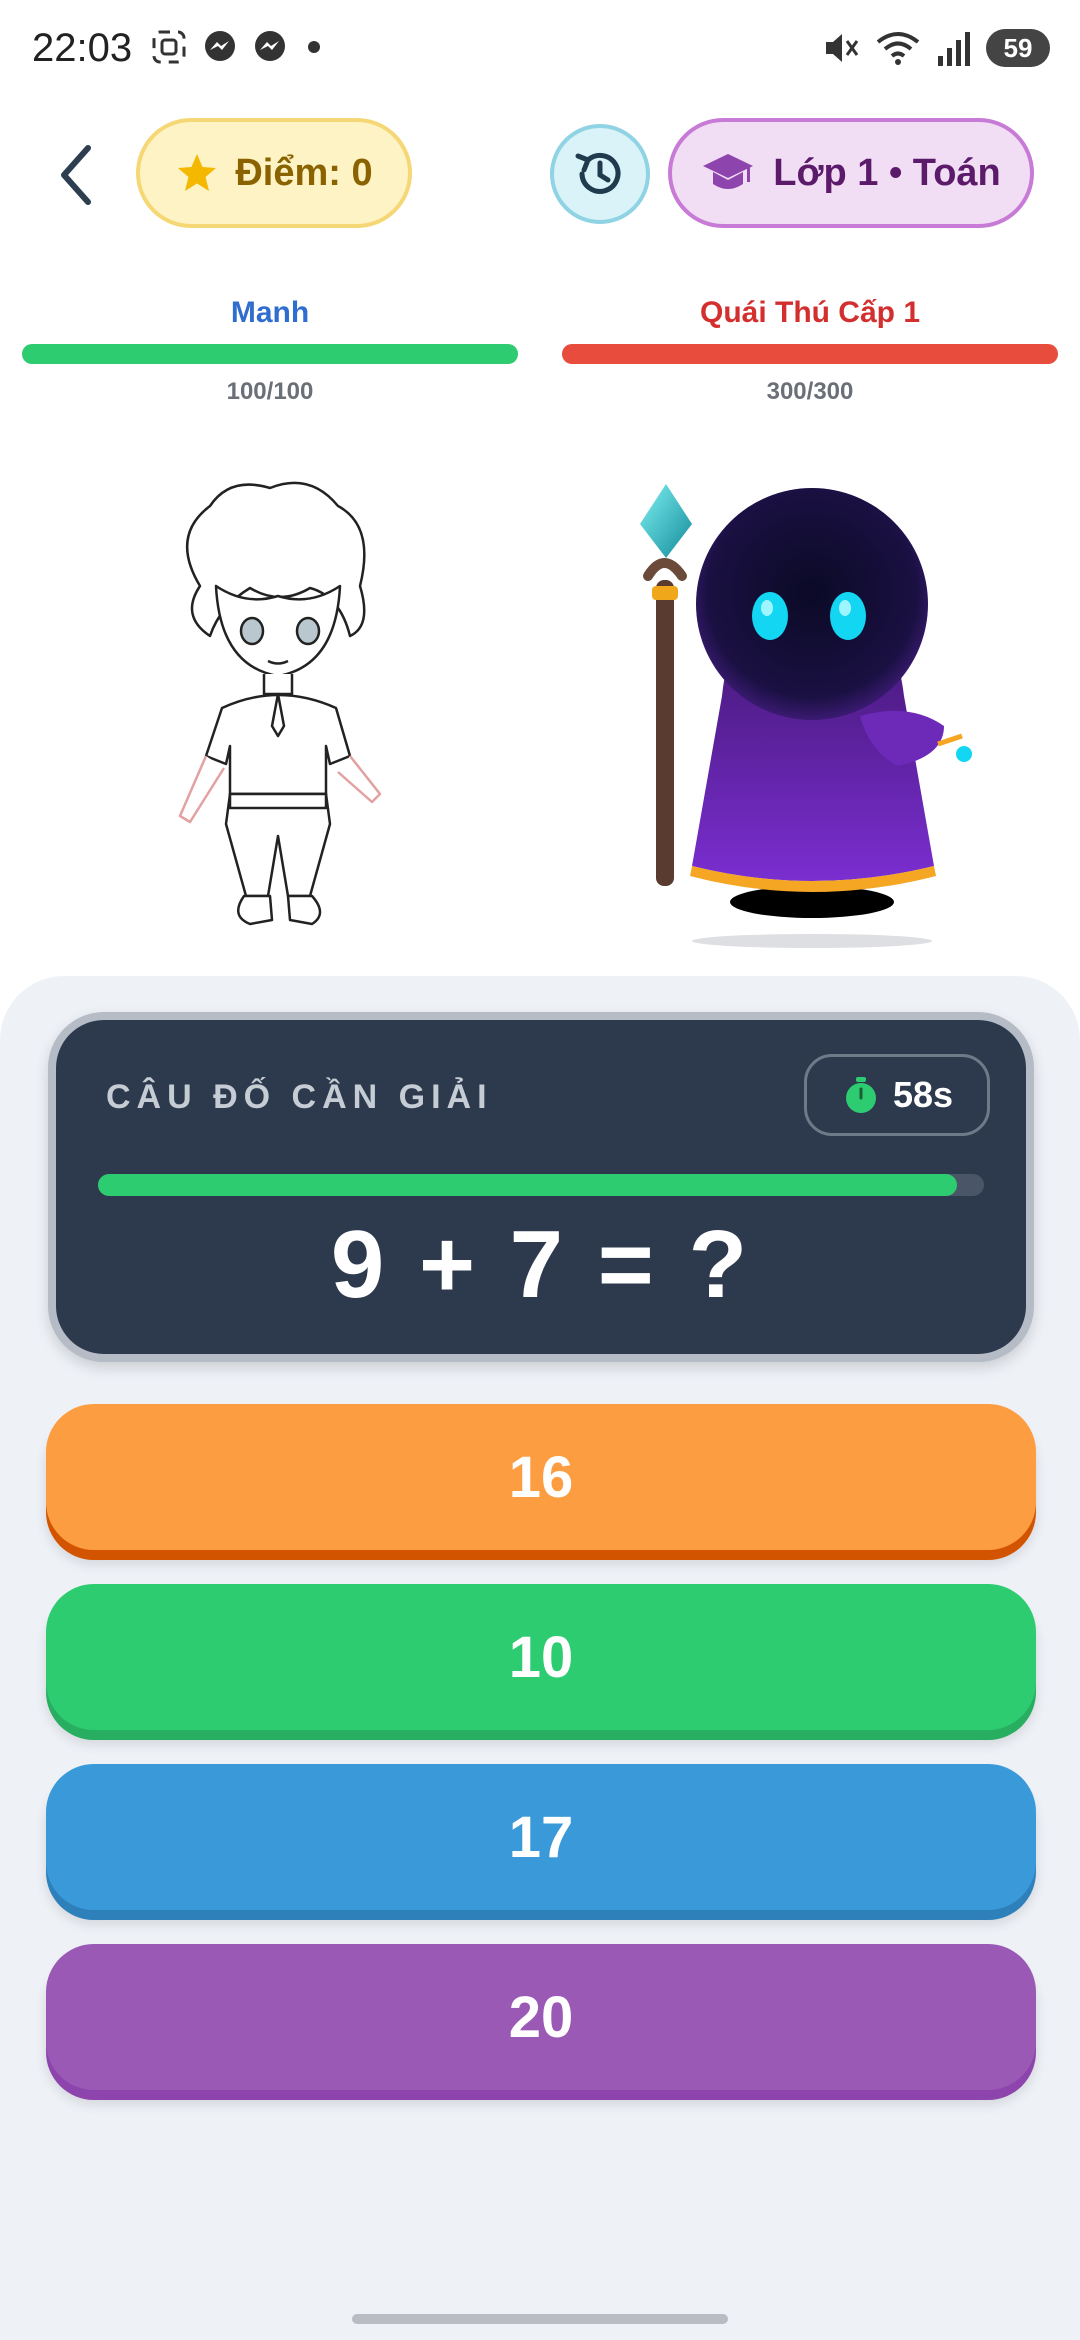 This screenshot has width=1080, height=2340. Describe the element at coordinates (810, 312) in the screenshot. I see `enemy-name: Quái Thú Cấp 1` at that location.